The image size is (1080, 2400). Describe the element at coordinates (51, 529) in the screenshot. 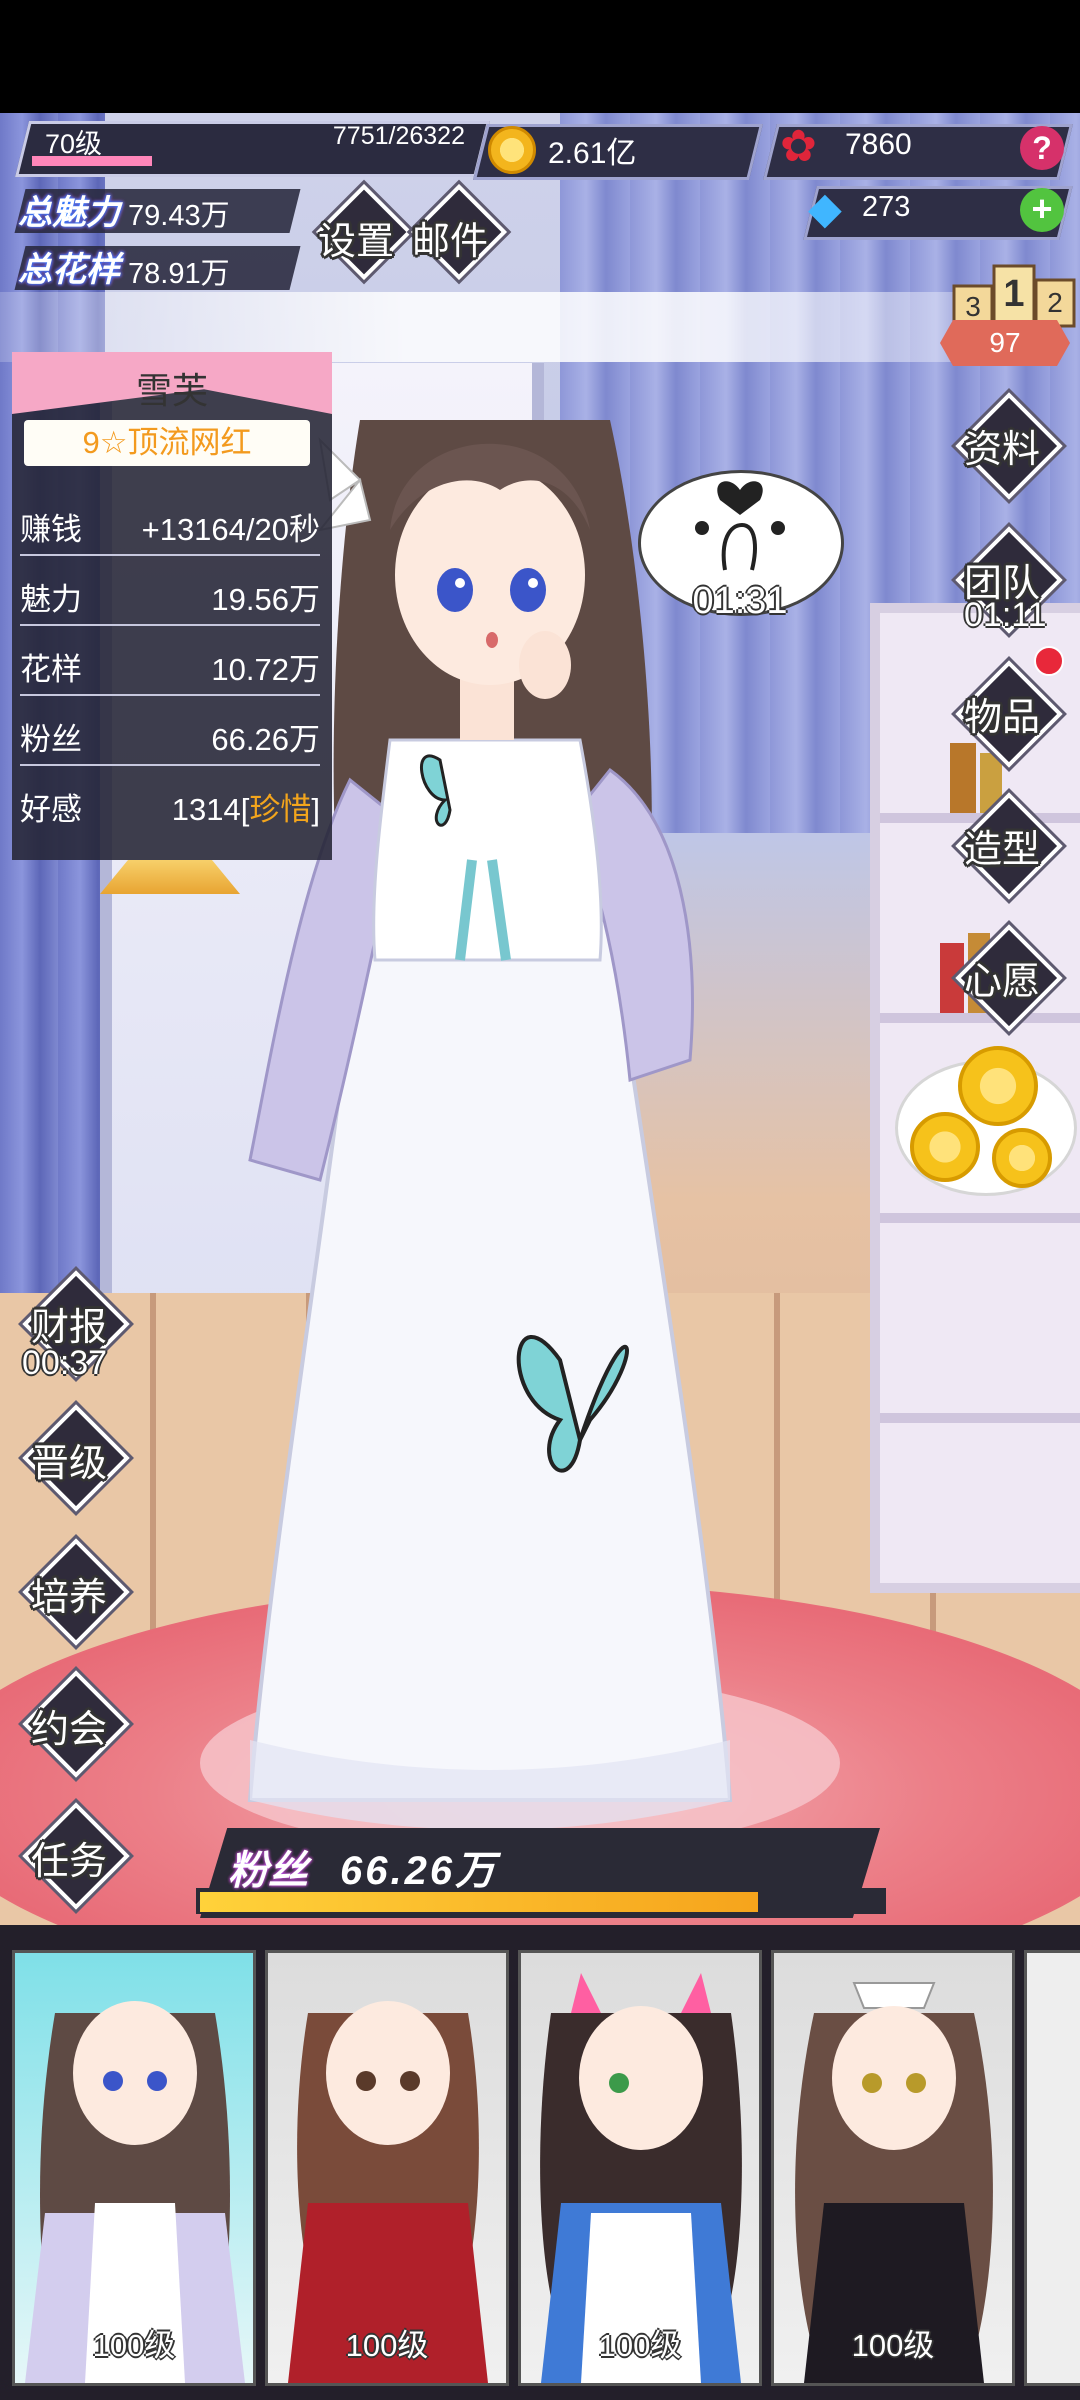

I see `stat-label: 赚钱` at that location.